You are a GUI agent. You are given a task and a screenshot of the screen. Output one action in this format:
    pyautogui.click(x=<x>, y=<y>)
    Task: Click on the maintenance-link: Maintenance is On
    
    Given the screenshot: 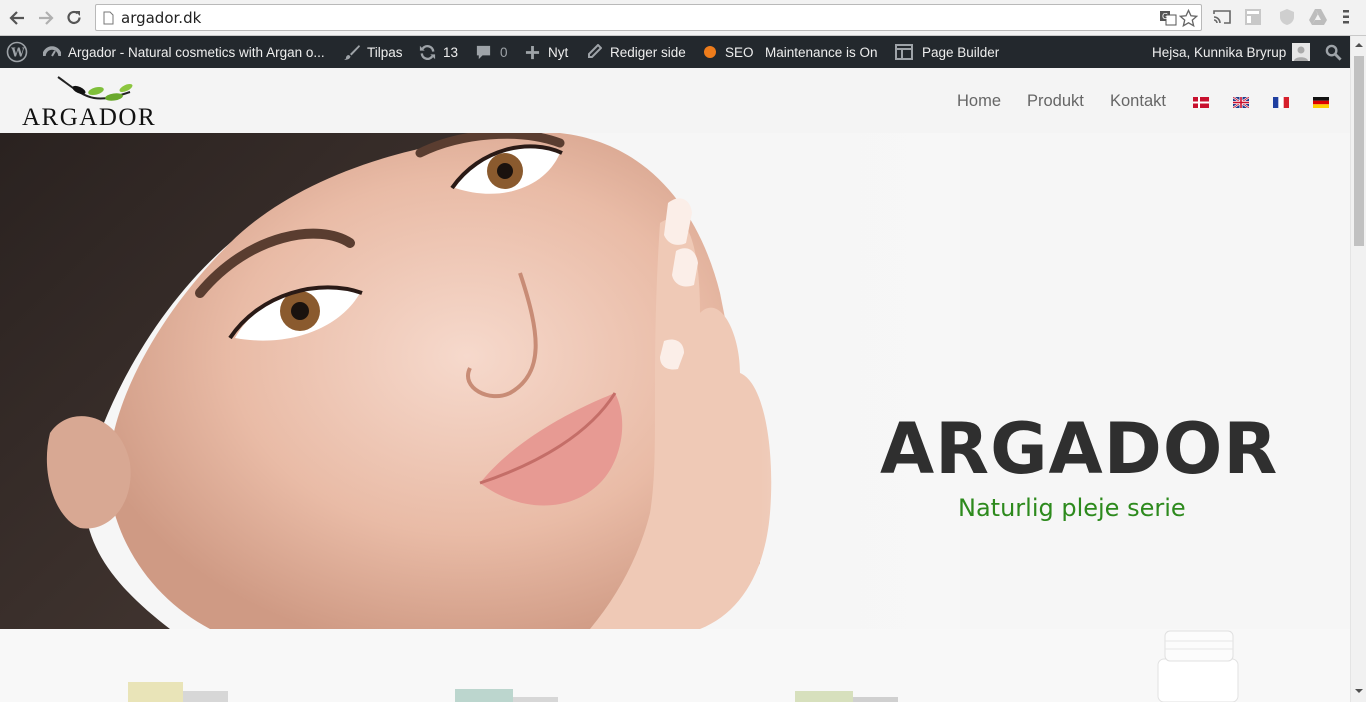 What is the action you would take?
    pyautogui.click(x=821, y=52)
    